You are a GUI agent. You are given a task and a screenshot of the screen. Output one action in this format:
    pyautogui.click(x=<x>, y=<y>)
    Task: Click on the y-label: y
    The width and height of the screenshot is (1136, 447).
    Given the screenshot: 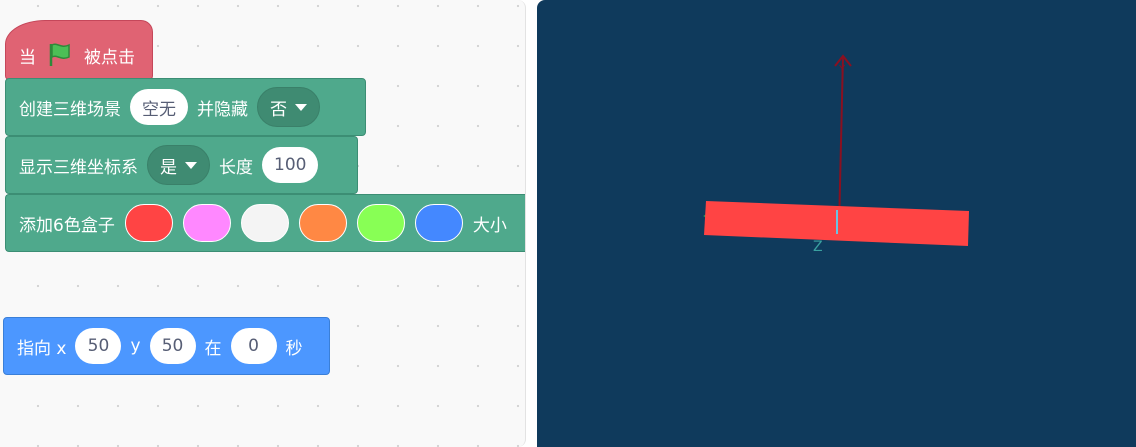 What is the action you would take?
    pyautogui.click(x=135, y=346)
    